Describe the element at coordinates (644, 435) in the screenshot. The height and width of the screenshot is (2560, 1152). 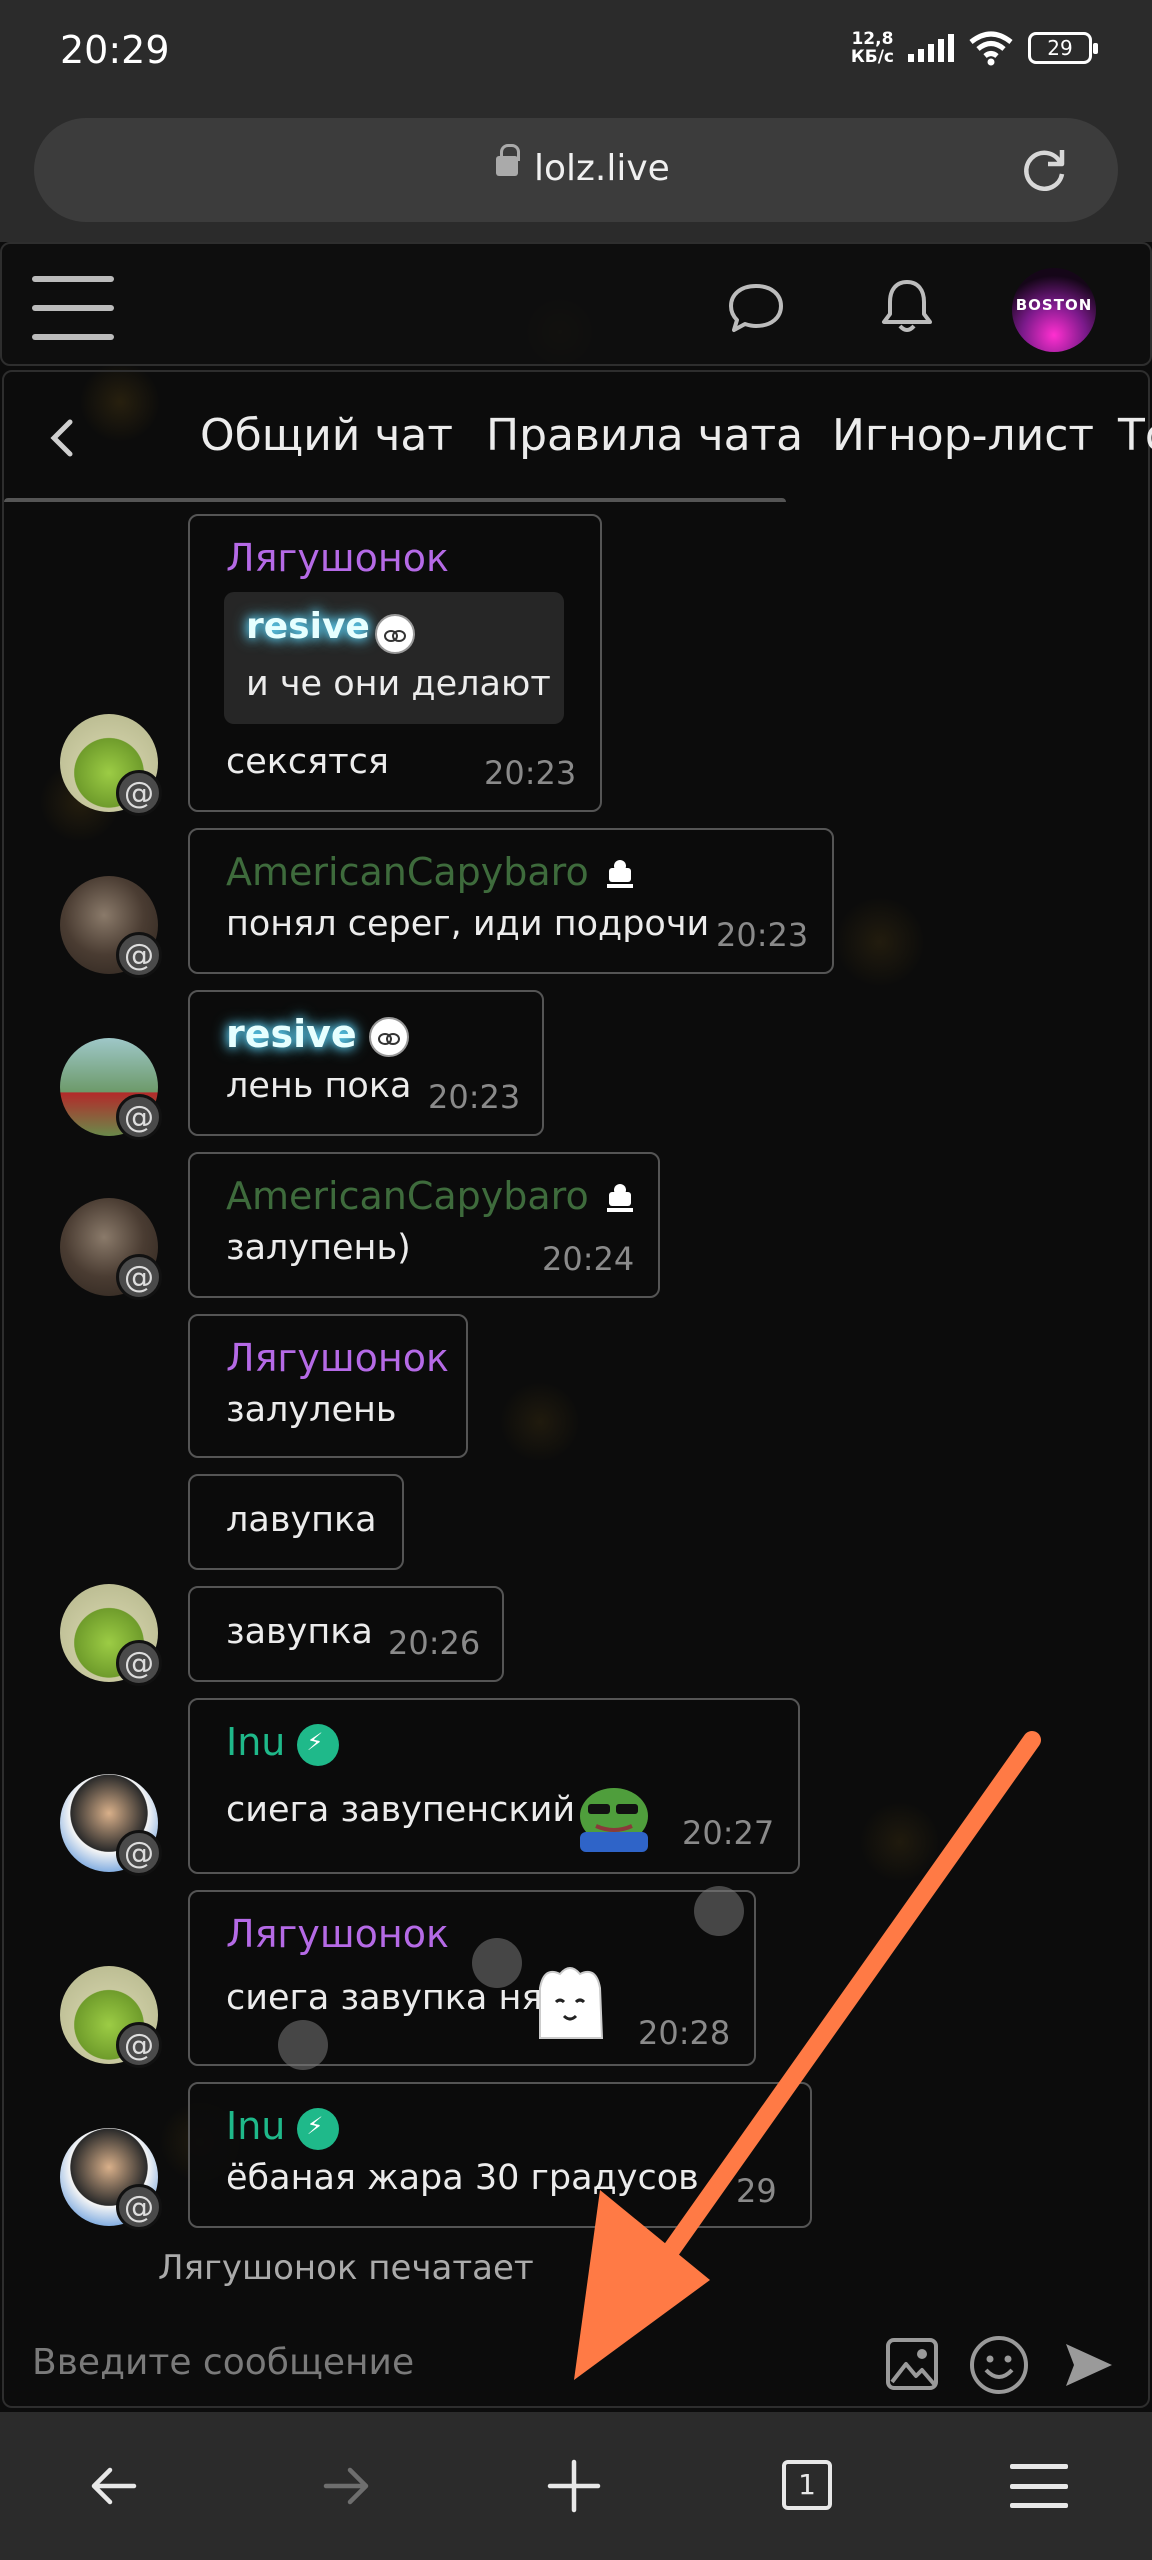
I see `tab-chat-rules: Правила чата` at that location.